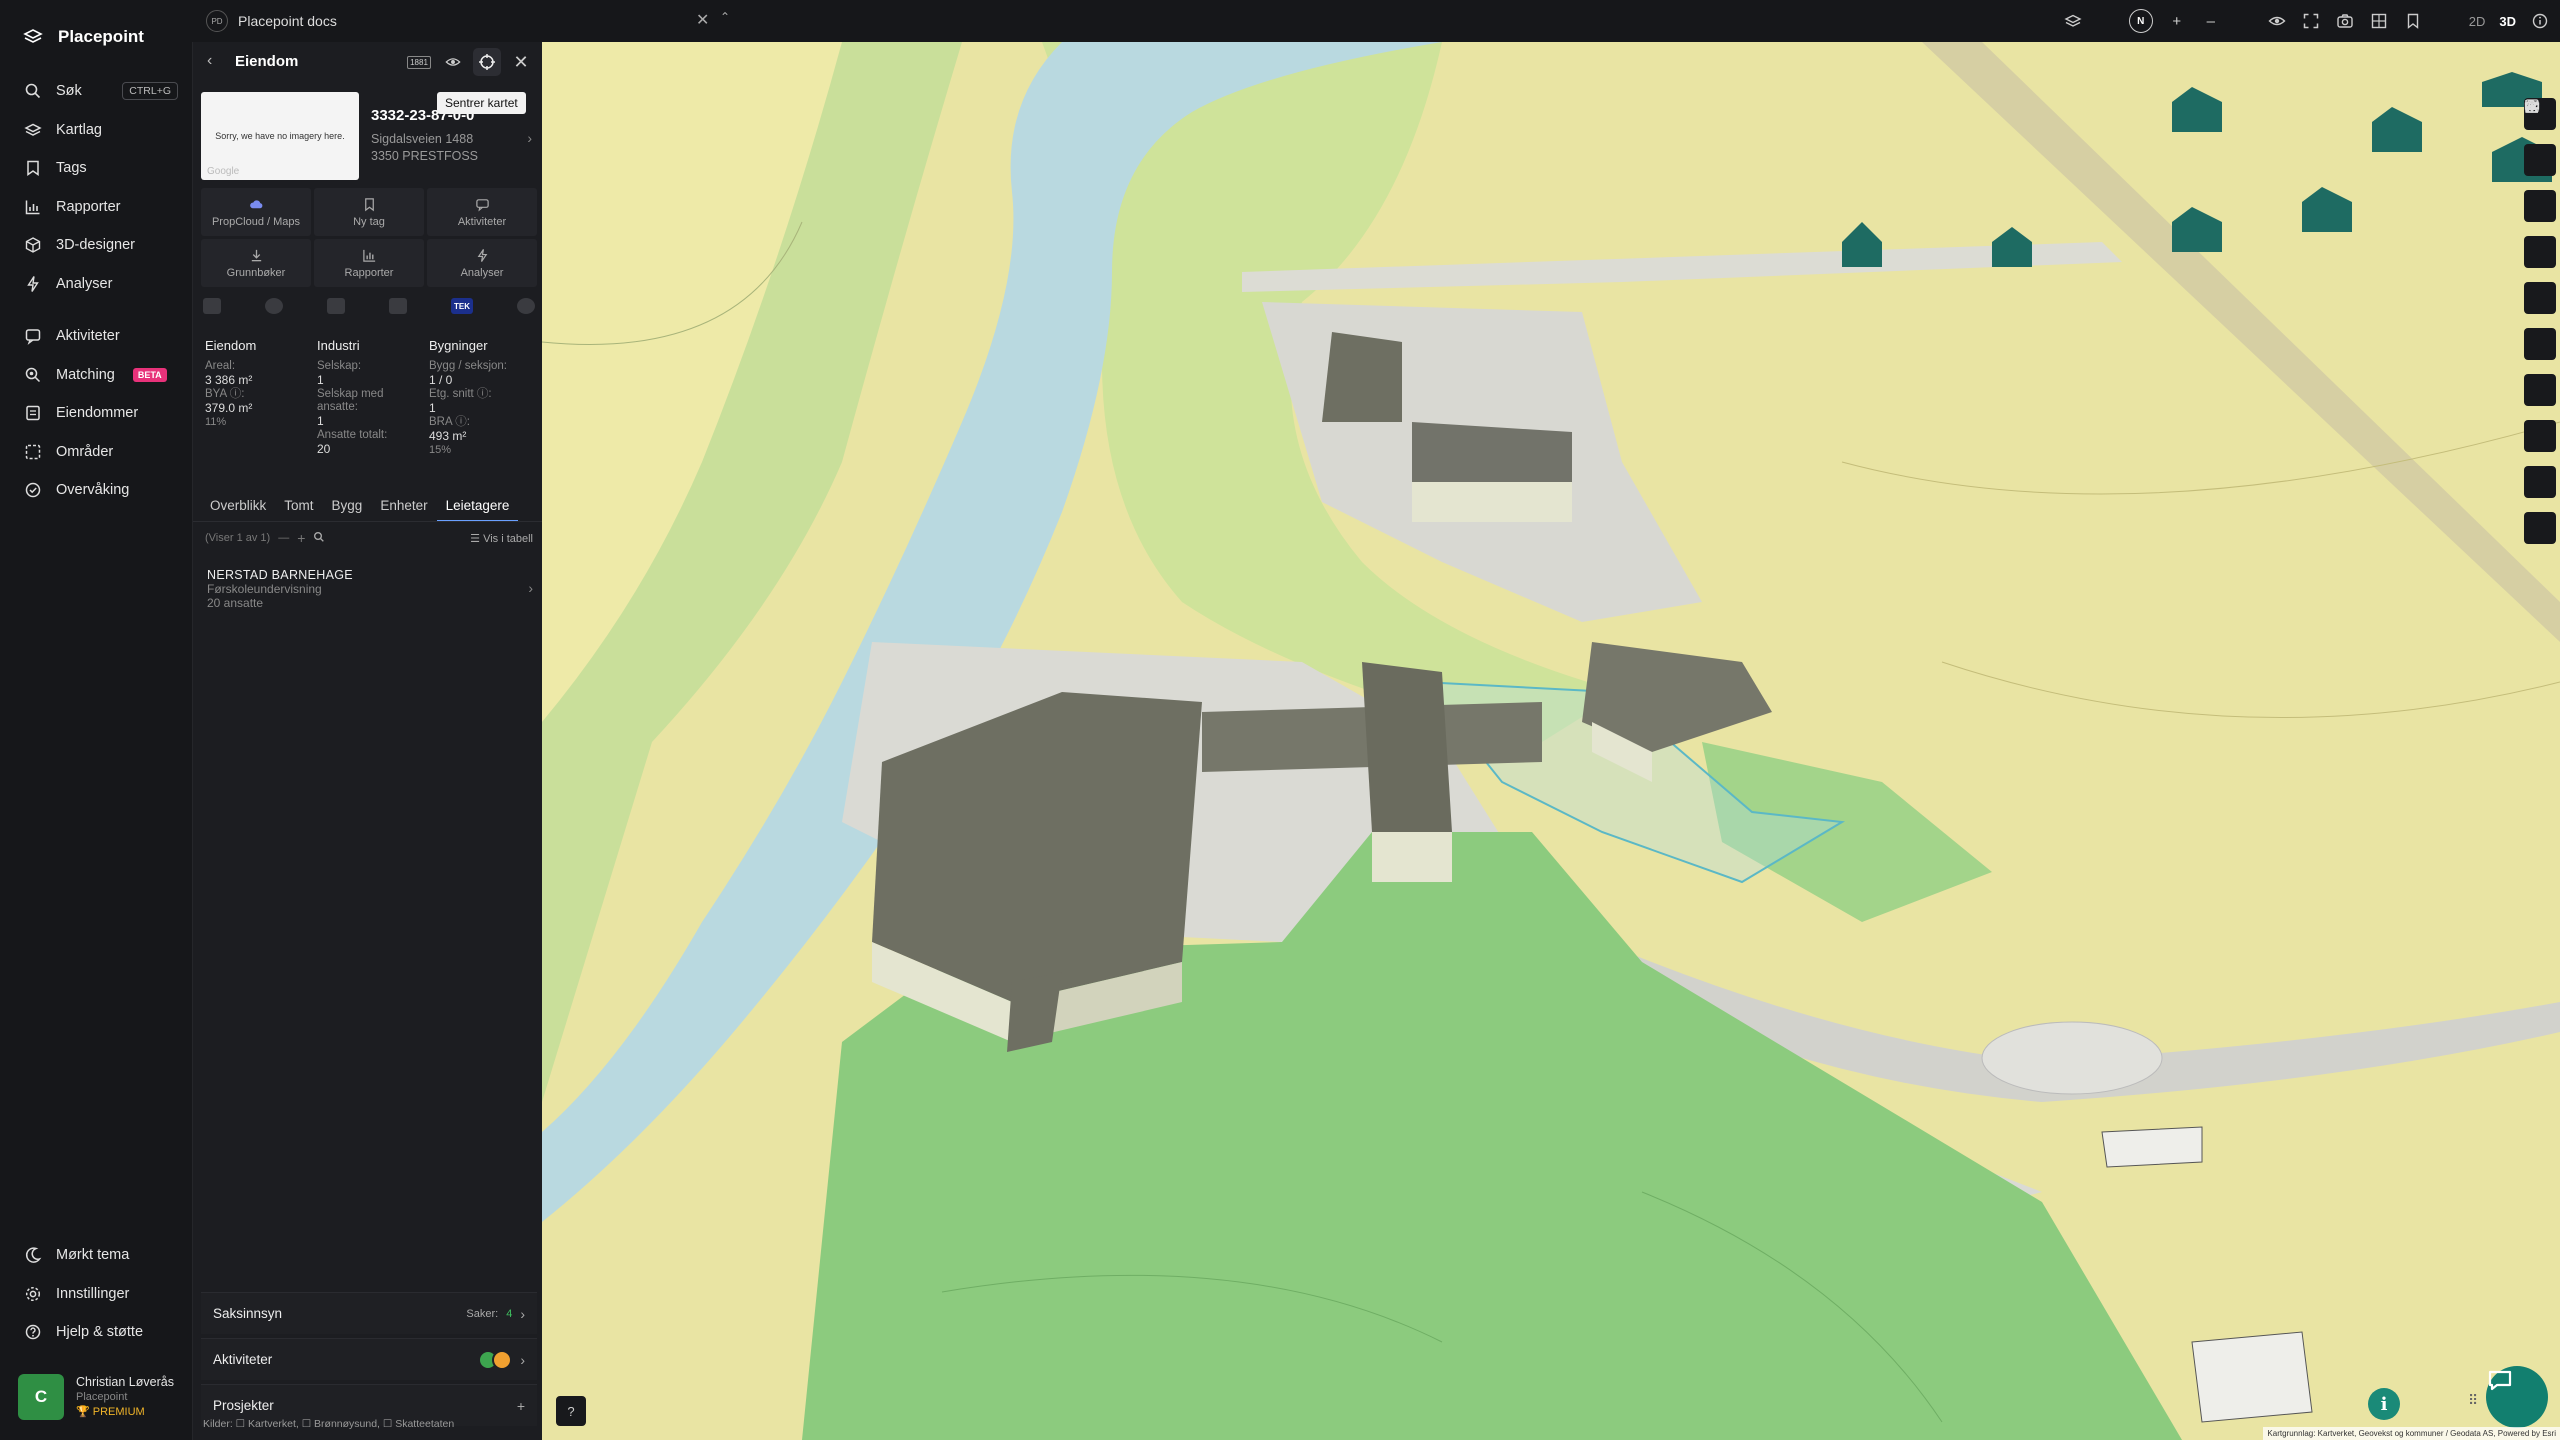 Image resolution: width=2560 pixels, height=1440 pixels. I want to click on search-icon, so click(319, 538).